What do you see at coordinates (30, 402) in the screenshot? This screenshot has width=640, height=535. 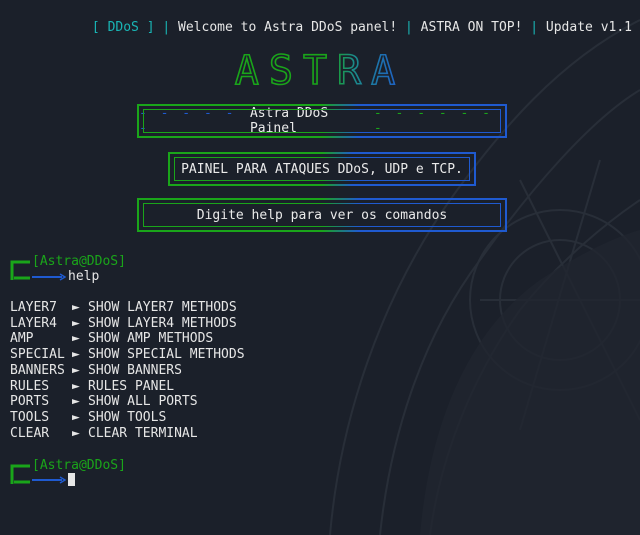 I see `menu-key: PORTS` at bounding box center [30, 402].